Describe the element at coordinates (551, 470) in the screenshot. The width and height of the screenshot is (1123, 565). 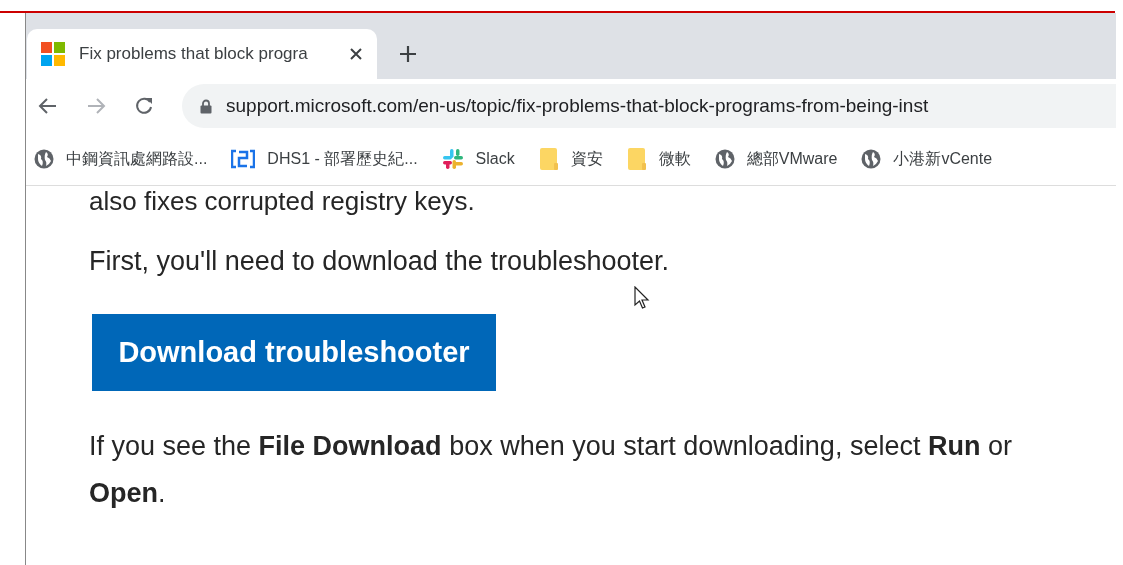
I see `paragraph-text: If you see the File Download box when you start downloading, select Run or Open.` at that location.